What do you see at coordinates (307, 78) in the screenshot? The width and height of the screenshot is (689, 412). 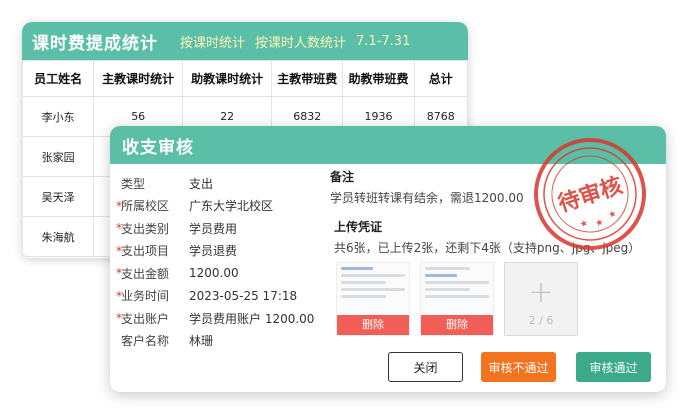 I see `column-header: 主教带班费` at bounding box center [307, 78].